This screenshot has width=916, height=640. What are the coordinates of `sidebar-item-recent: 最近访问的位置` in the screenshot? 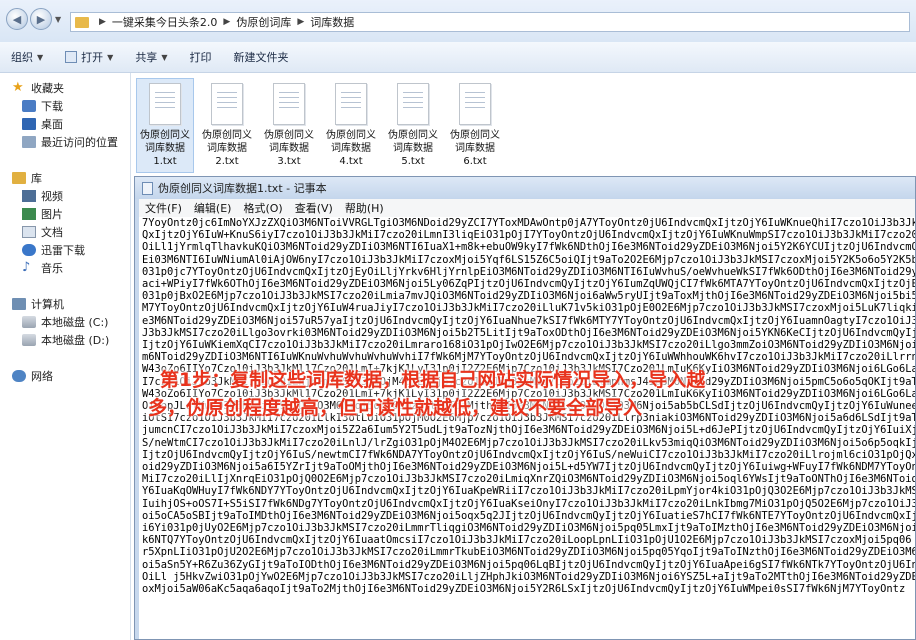 It's located at (70, 142).